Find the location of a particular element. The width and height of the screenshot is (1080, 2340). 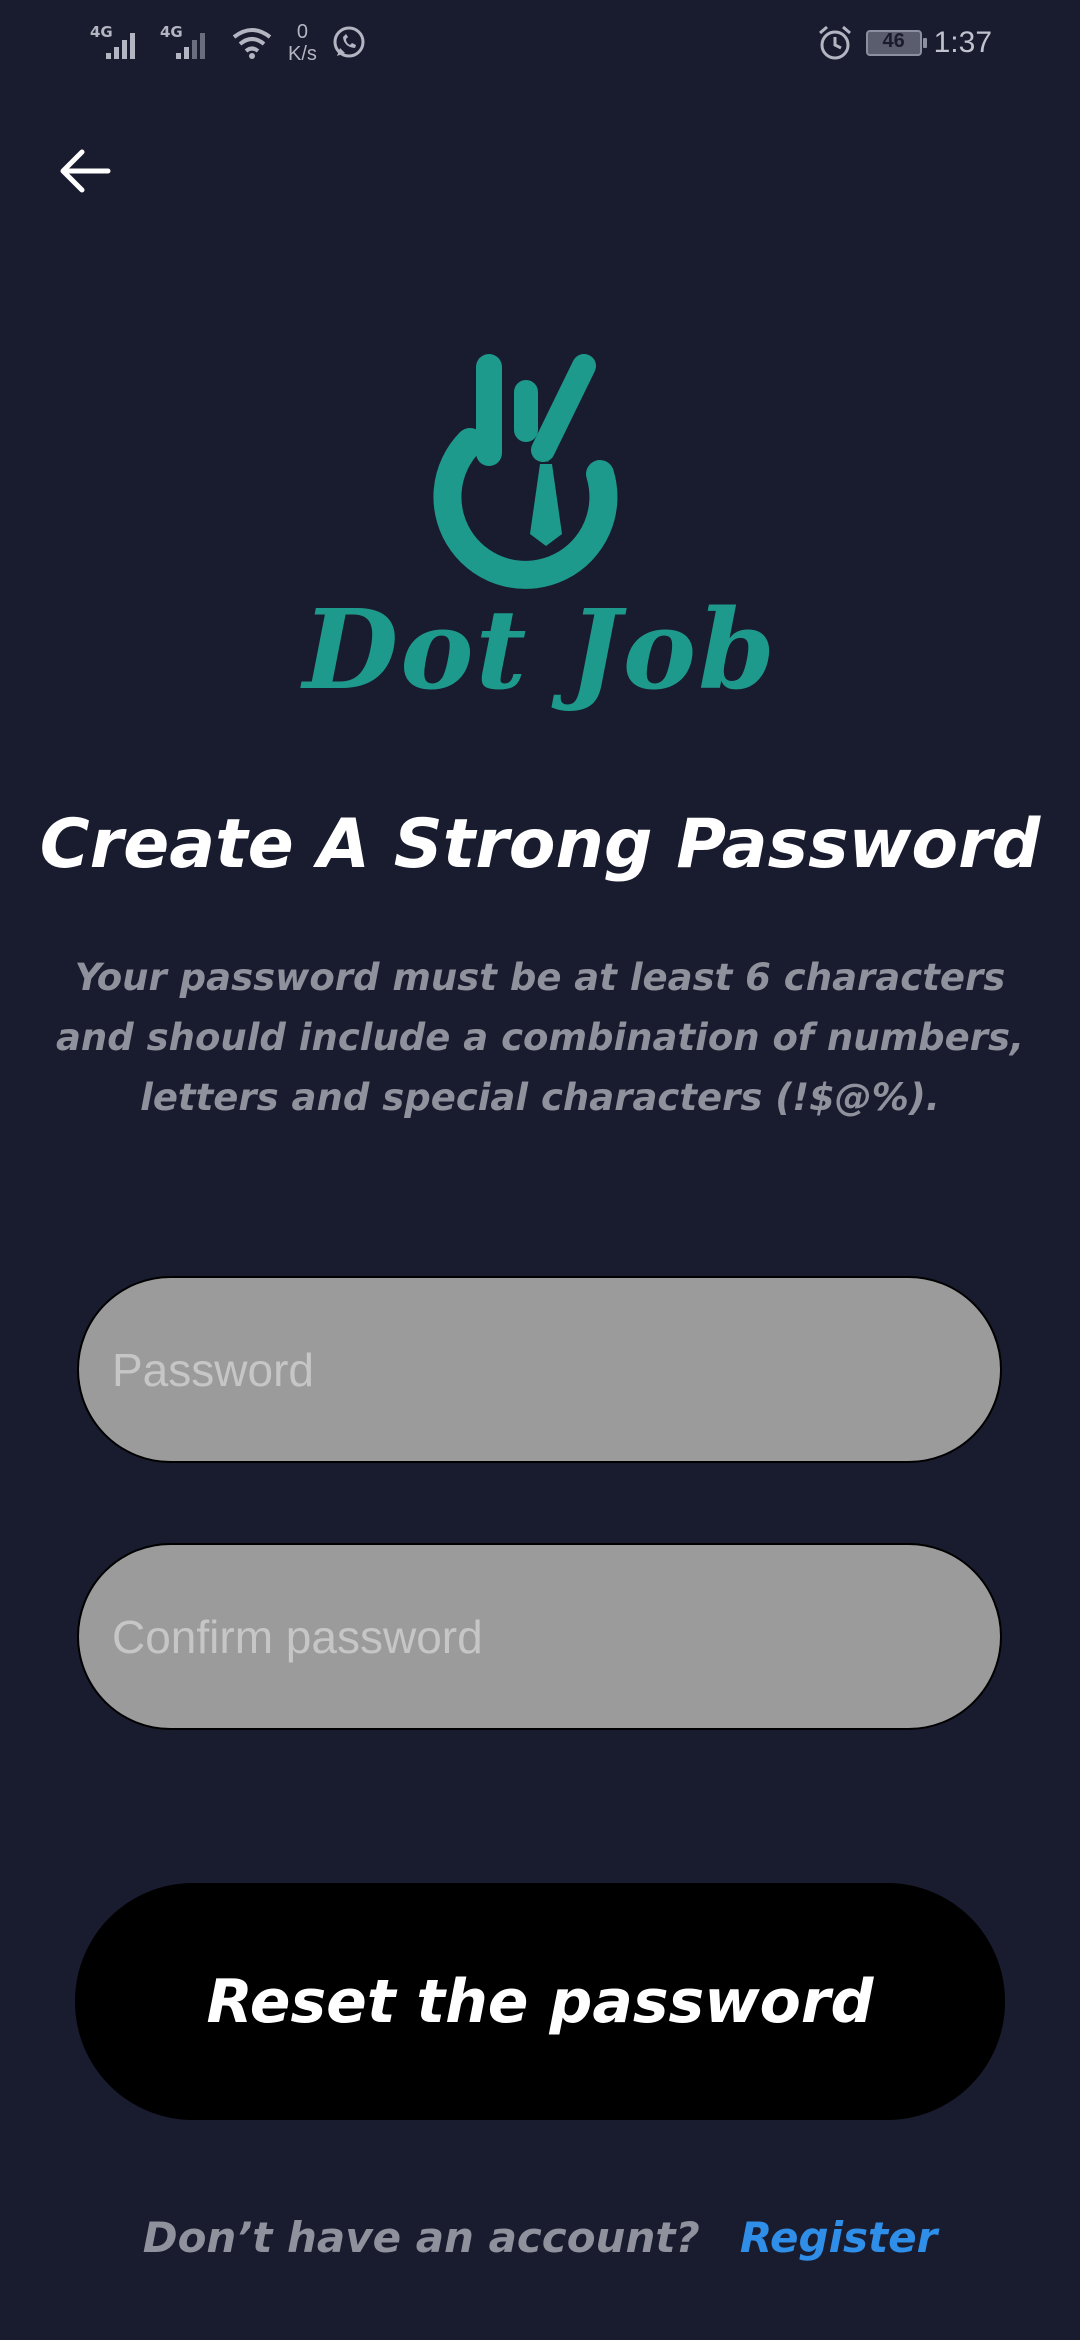

back-button is located at coordinates (85, 171).